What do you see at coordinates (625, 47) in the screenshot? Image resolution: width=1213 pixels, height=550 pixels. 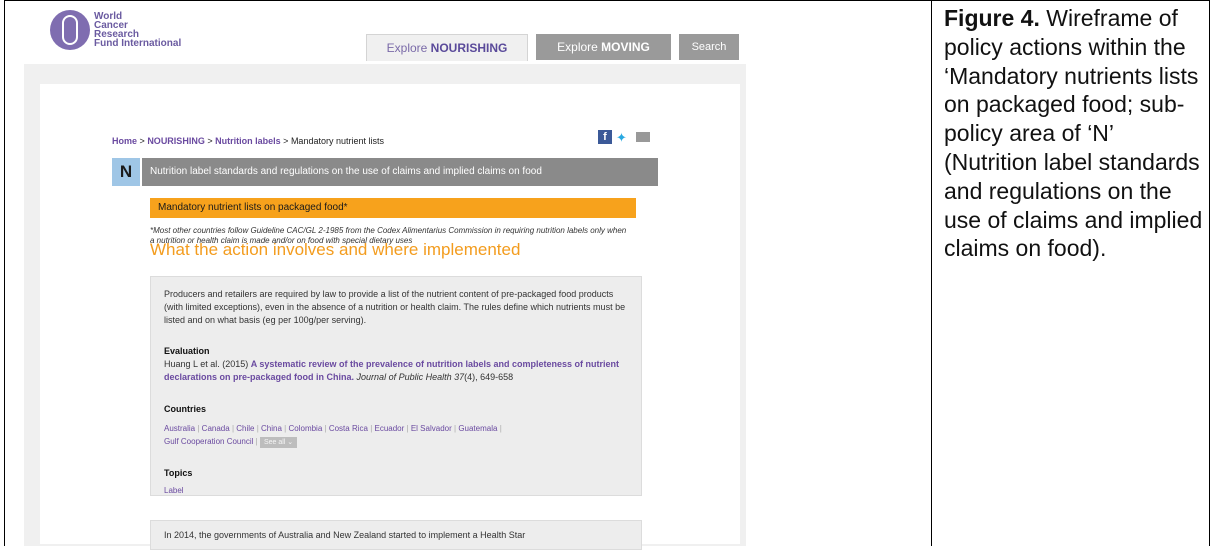 I see `tab-strong: MOVING` at bounding box center [625, 47].